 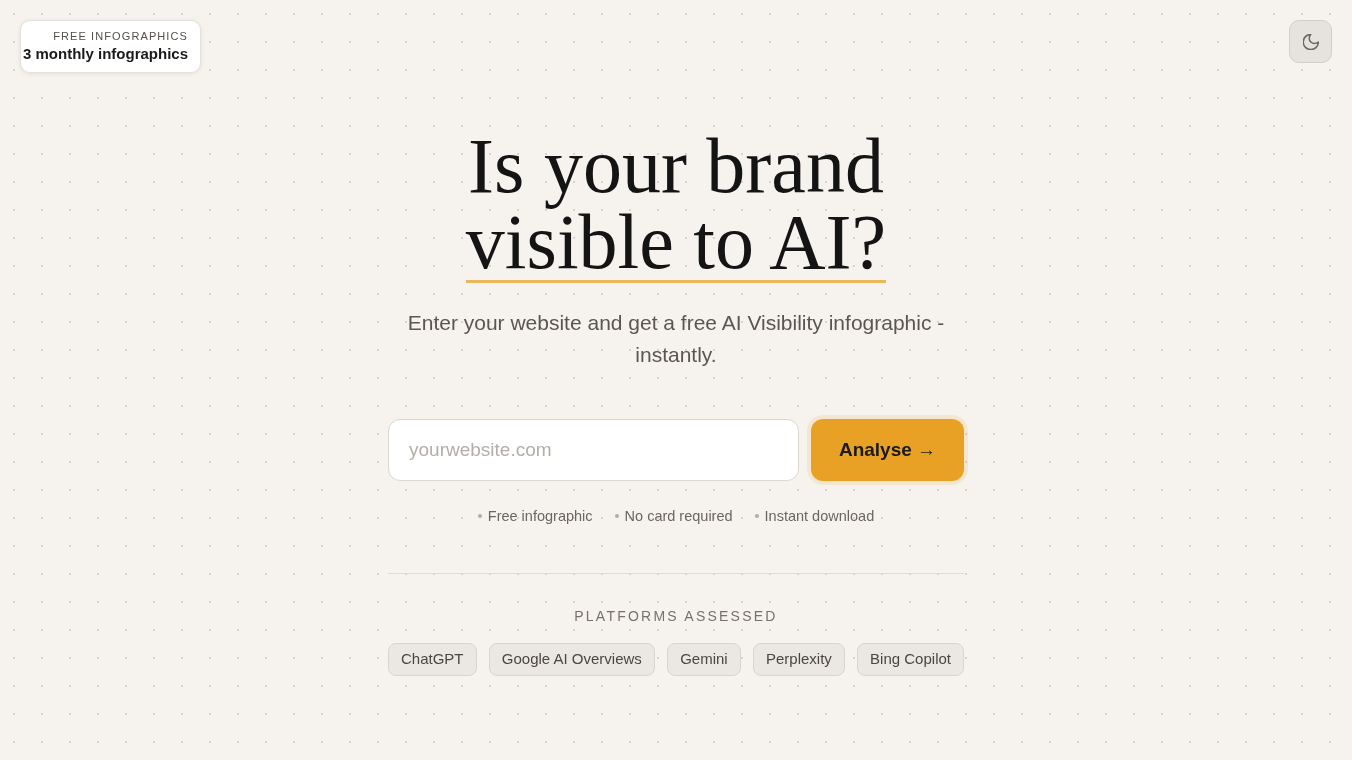 I want to click on platform-tag: Google AI Overviews, so click(x=571, y=659).